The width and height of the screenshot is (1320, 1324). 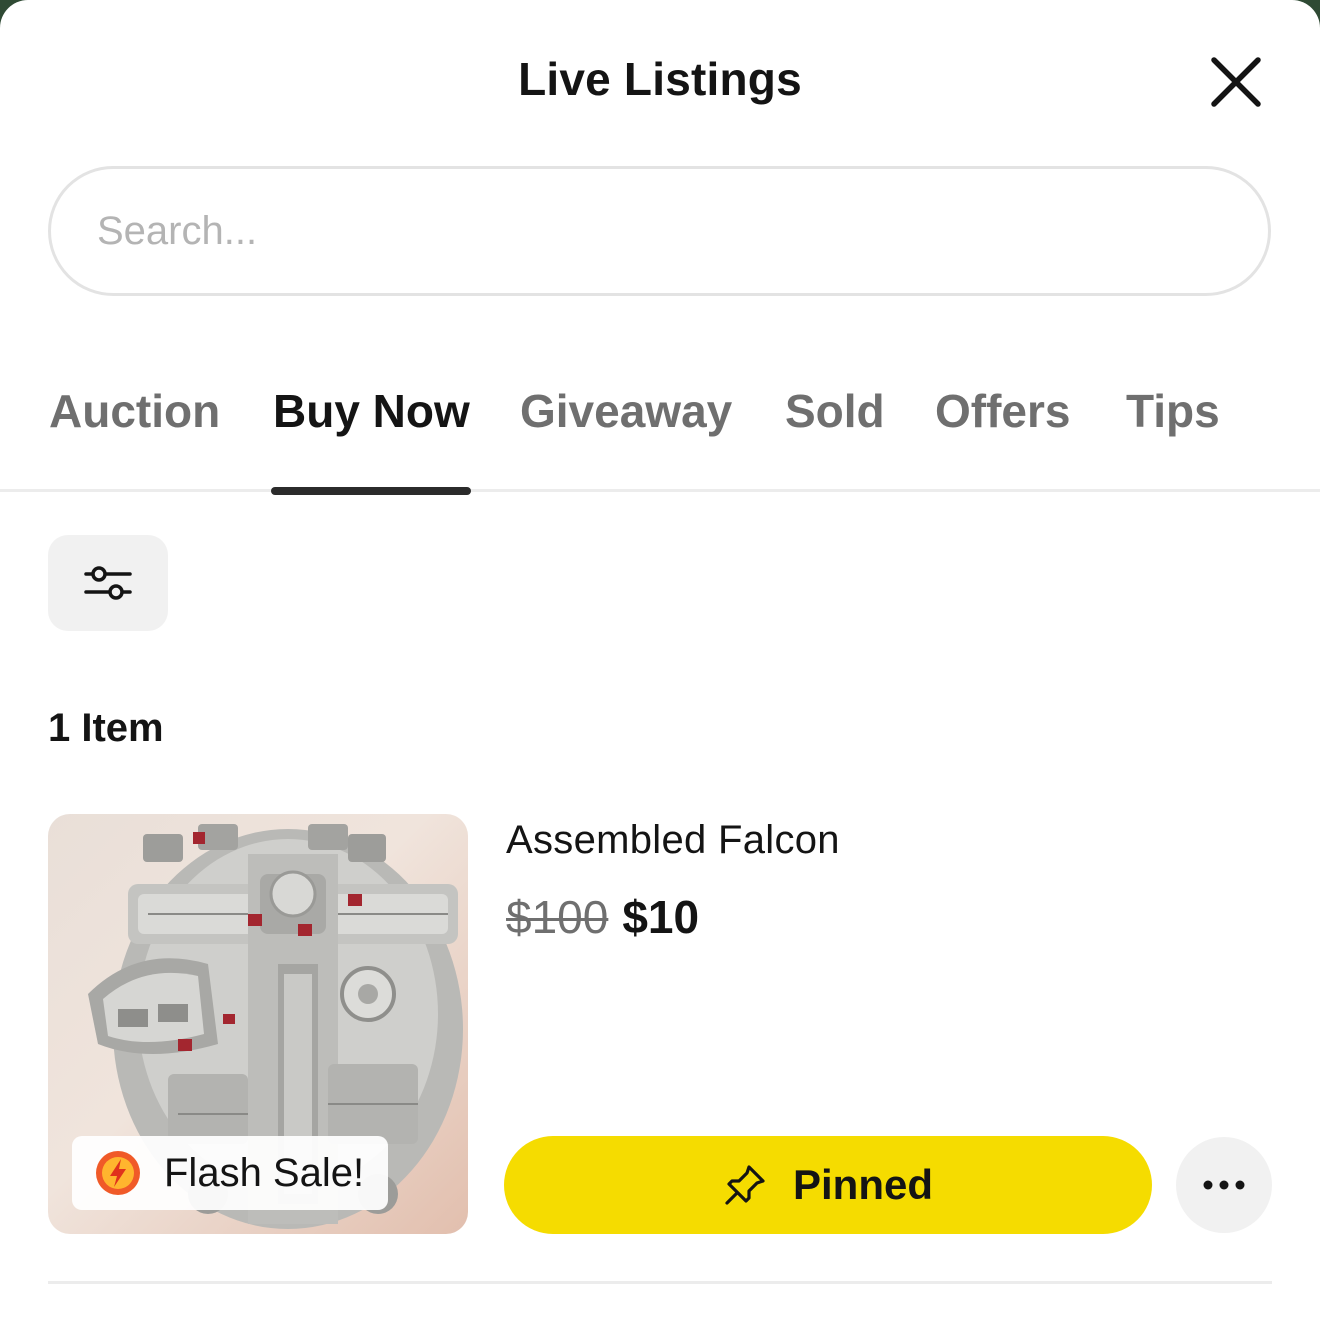 What do you see at coordinates (134, 411) in the screenshot?
I see `tab-auction: Auction` at bounding box center [134, 411].